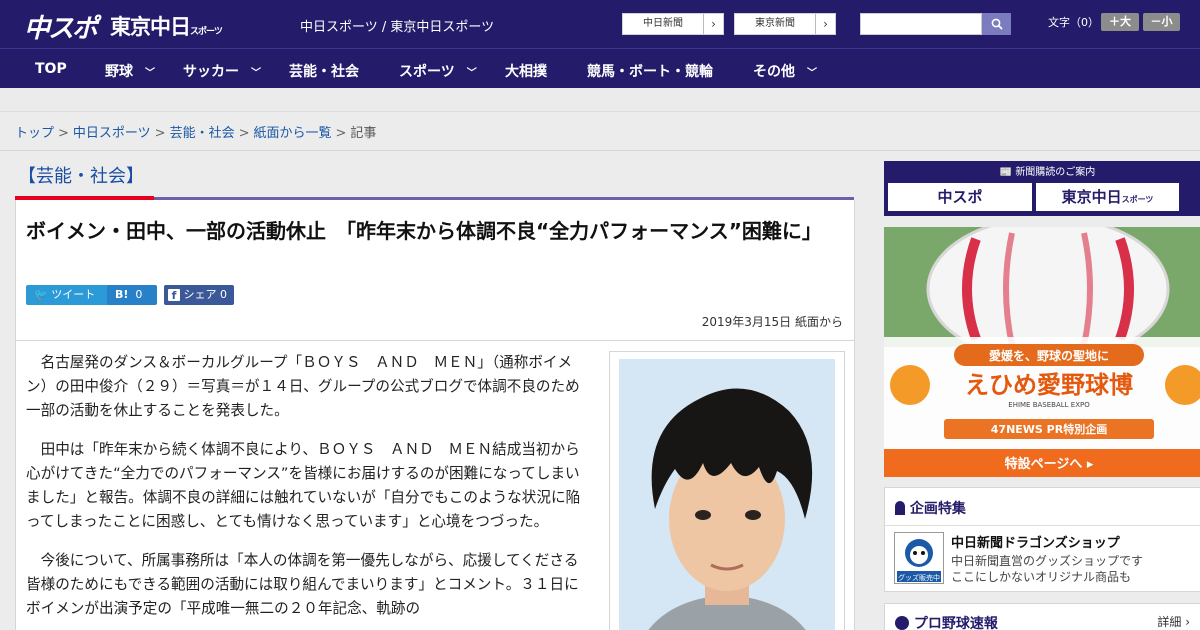 This screenshot has height=630, width=1200. I want to click on subscribe-chunichi-sports-link: 中スポ, so click(960, 197).